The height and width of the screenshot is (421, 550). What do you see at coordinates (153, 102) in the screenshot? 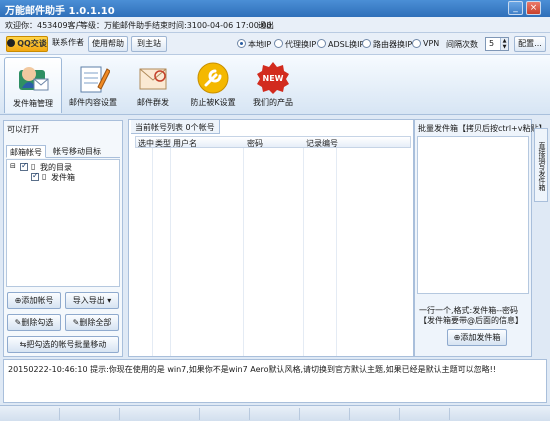
I see `nav-label: 邮件群发` at bounding box center [153, 102].